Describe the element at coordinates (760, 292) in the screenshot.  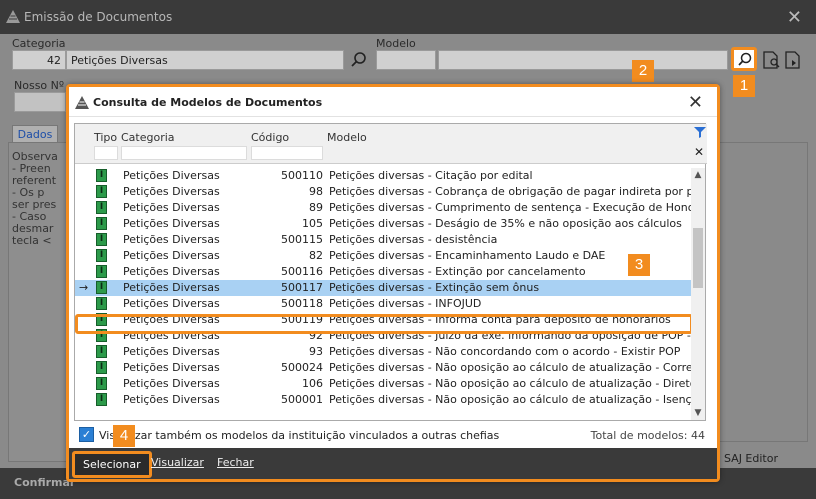
I see `parent-right-panel` at that location.